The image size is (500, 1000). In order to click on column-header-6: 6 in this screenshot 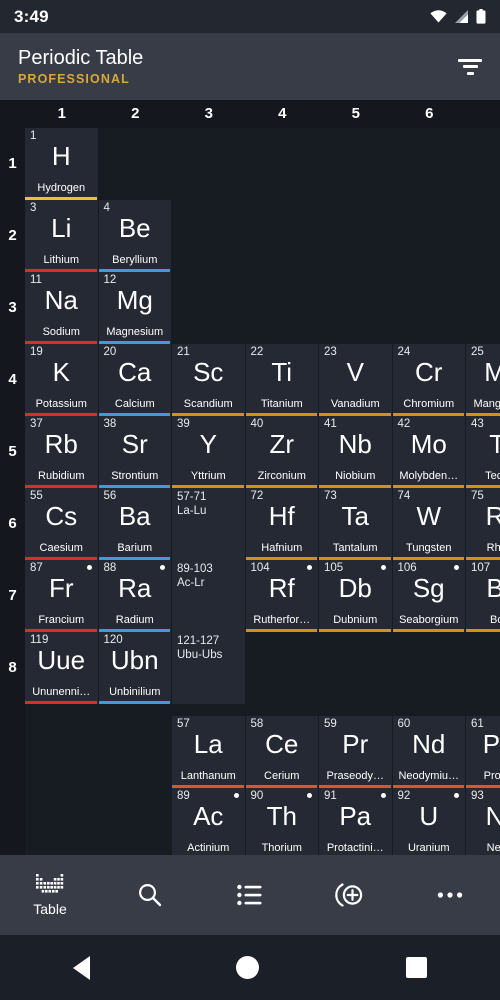, I will do `click(429, 113)`.